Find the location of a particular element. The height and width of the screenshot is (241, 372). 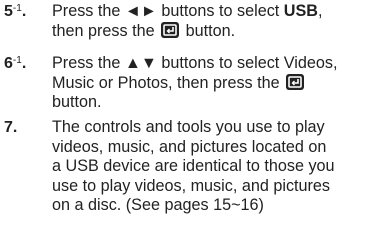

step-number: 7. is located at coordinates (11, 127).